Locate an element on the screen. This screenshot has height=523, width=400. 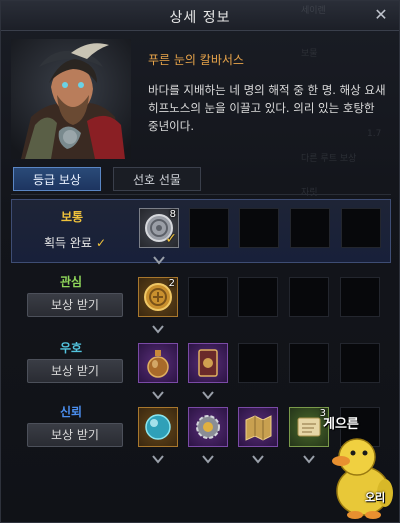
faded-text-2: 1.7 is located at coordinates (374, 134).